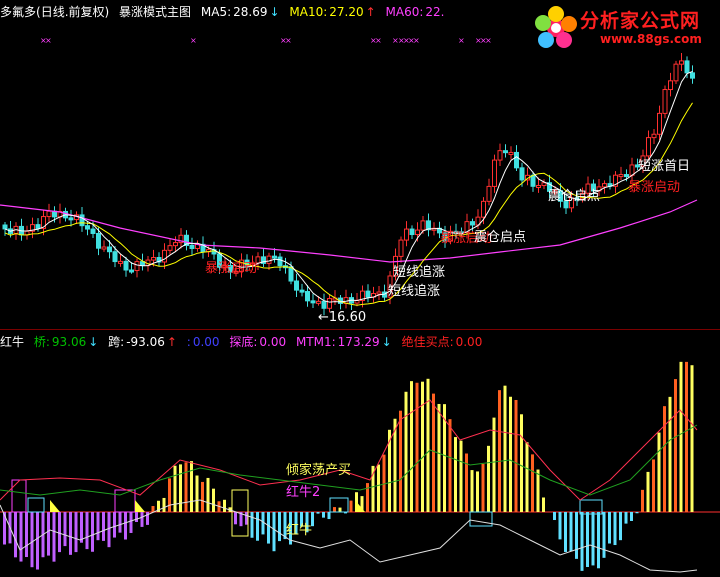 The width and height of the screenshot is (720, 577). What do you see at coordinates (342, 317) in the screenshot?
I see `low-price-label: ←16.60` at bounding box center [342, 317].